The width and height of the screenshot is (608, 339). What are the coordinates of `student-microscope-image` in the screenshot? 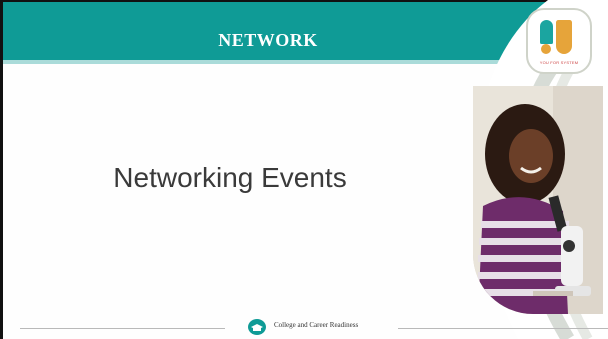 It's located at (538, 200).